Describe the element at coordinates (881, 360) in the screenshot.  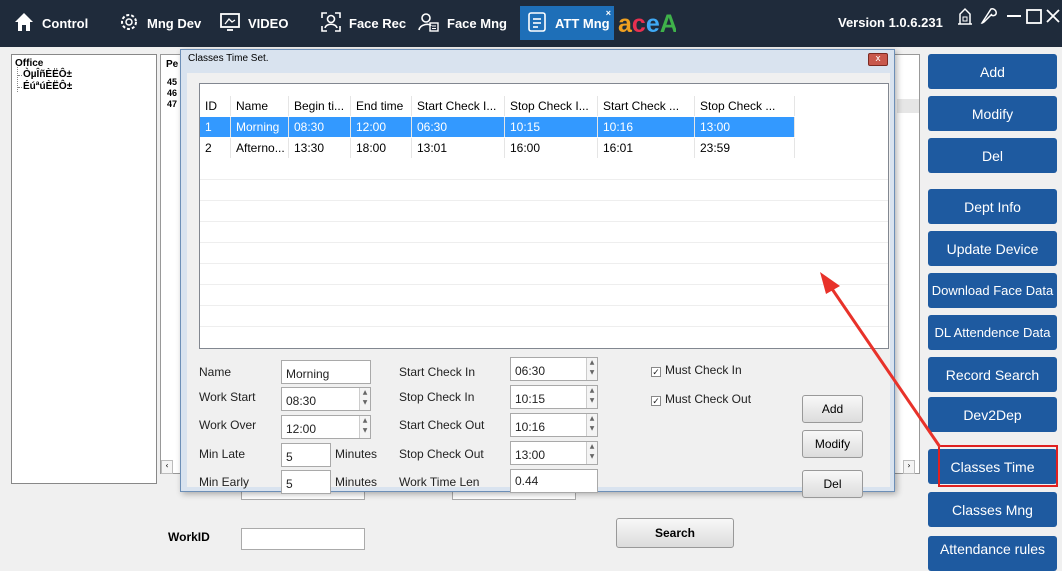
I see `annotation-arrow` at that location.